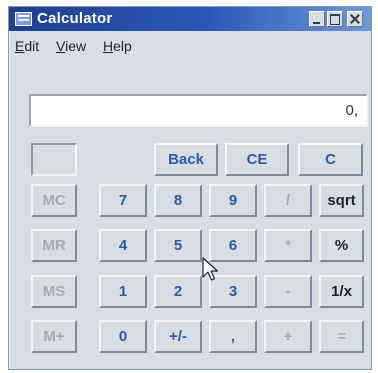 The width and height of the screenshot is (378, 373). Describe the element at coordinates (190, 46) in the screenshot. I see `menu-bar: Edit View Help` at that location.